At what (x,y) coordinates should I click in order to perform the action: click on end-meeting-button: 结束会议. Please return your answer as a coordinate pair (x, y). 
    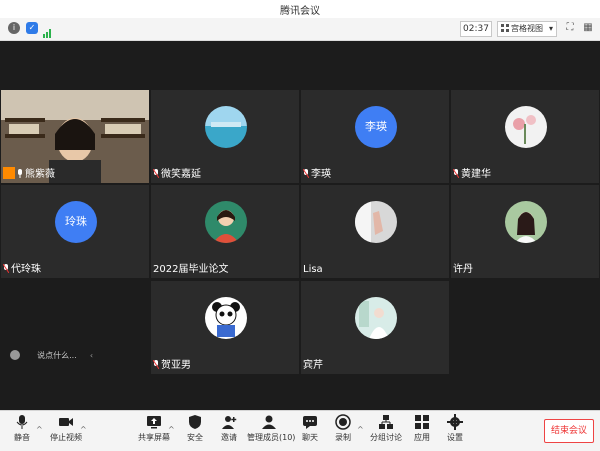
    Looking at the image, I should click on (569, 431).